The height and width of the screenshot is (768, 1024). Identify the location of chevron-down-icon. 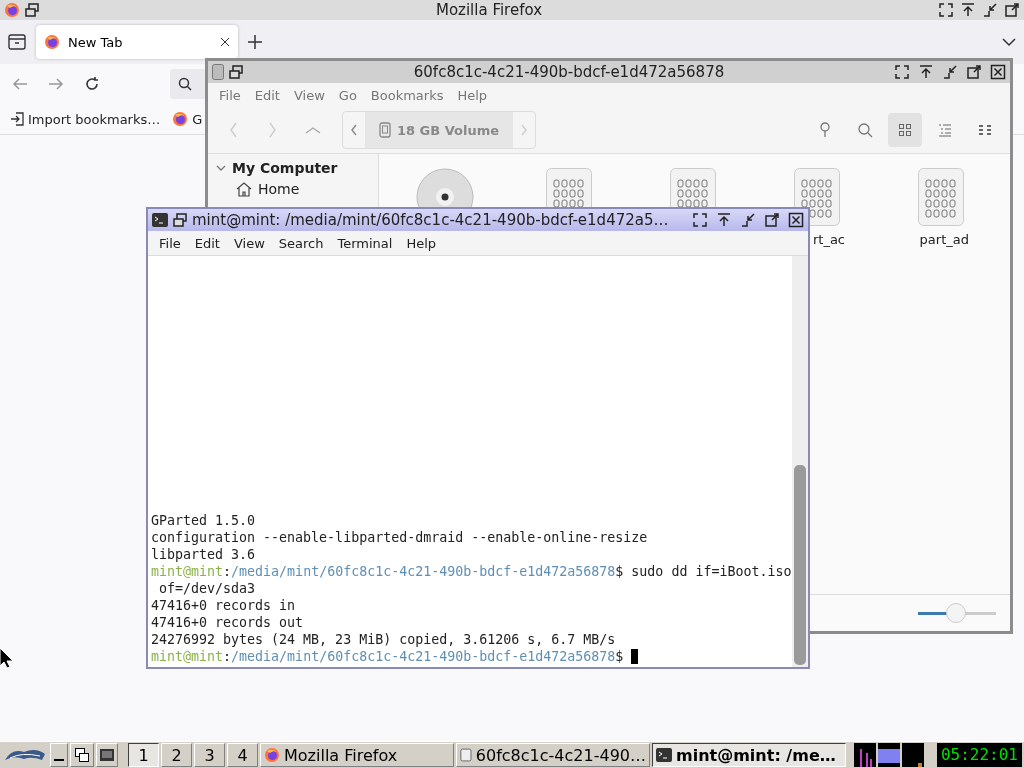
(1009, 42).